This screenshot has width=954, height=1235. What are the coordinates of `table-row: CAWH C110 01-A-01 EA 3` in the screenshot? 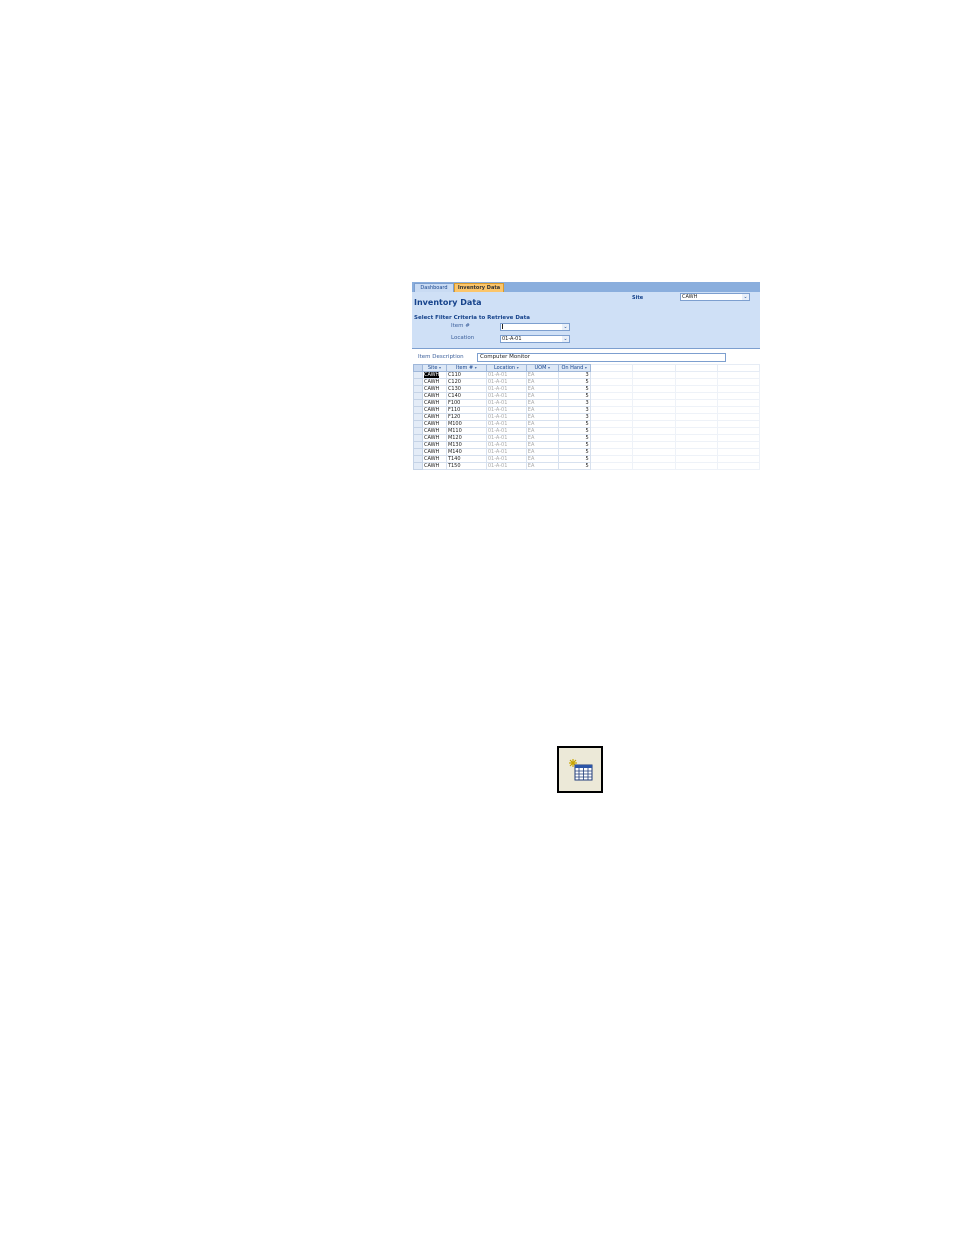 It's located at (586, 375).